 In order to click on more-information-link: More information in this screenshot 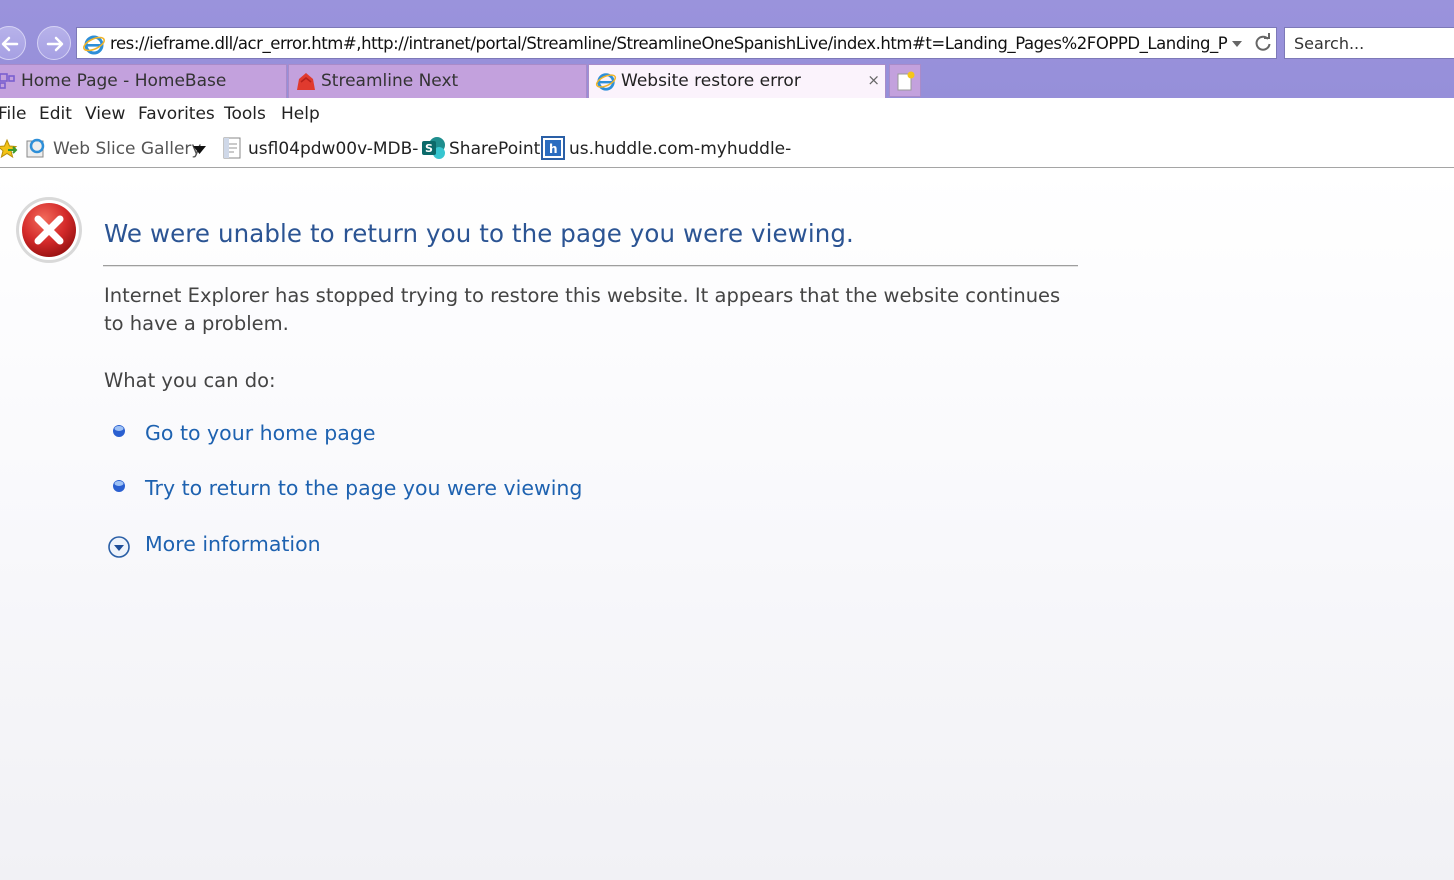, I will do `click(233, 544)`.